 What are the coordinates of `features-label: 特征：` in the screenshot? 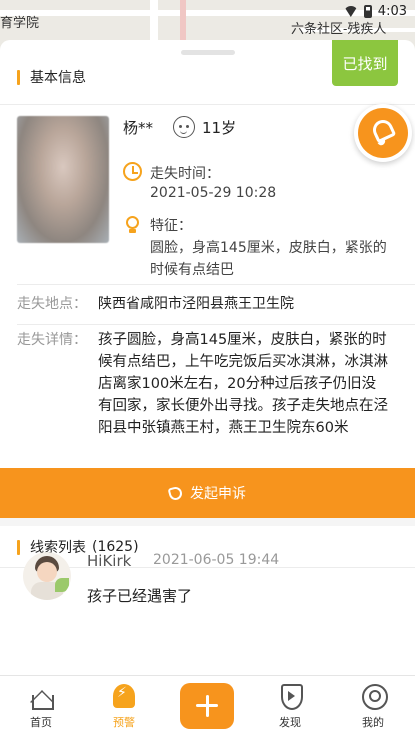 It's located at (171, 226).